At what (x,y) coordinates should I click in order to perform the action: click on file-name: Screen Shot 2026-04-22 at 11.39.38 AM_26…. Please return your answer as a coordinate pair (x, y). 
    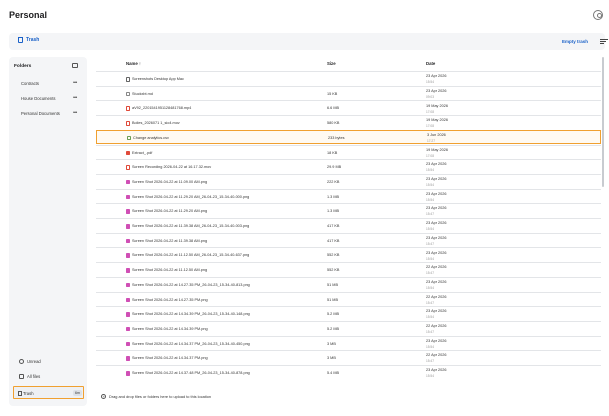
    Looking at the image, I should click on (191, 226).